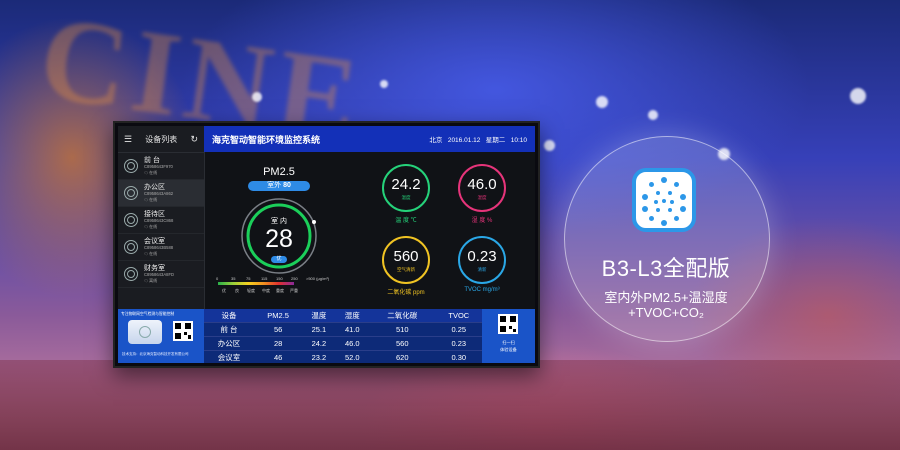  Describe the element at coordinates (482, 184) in the screenshot. I see `humidity-value: 46.0` at that location.